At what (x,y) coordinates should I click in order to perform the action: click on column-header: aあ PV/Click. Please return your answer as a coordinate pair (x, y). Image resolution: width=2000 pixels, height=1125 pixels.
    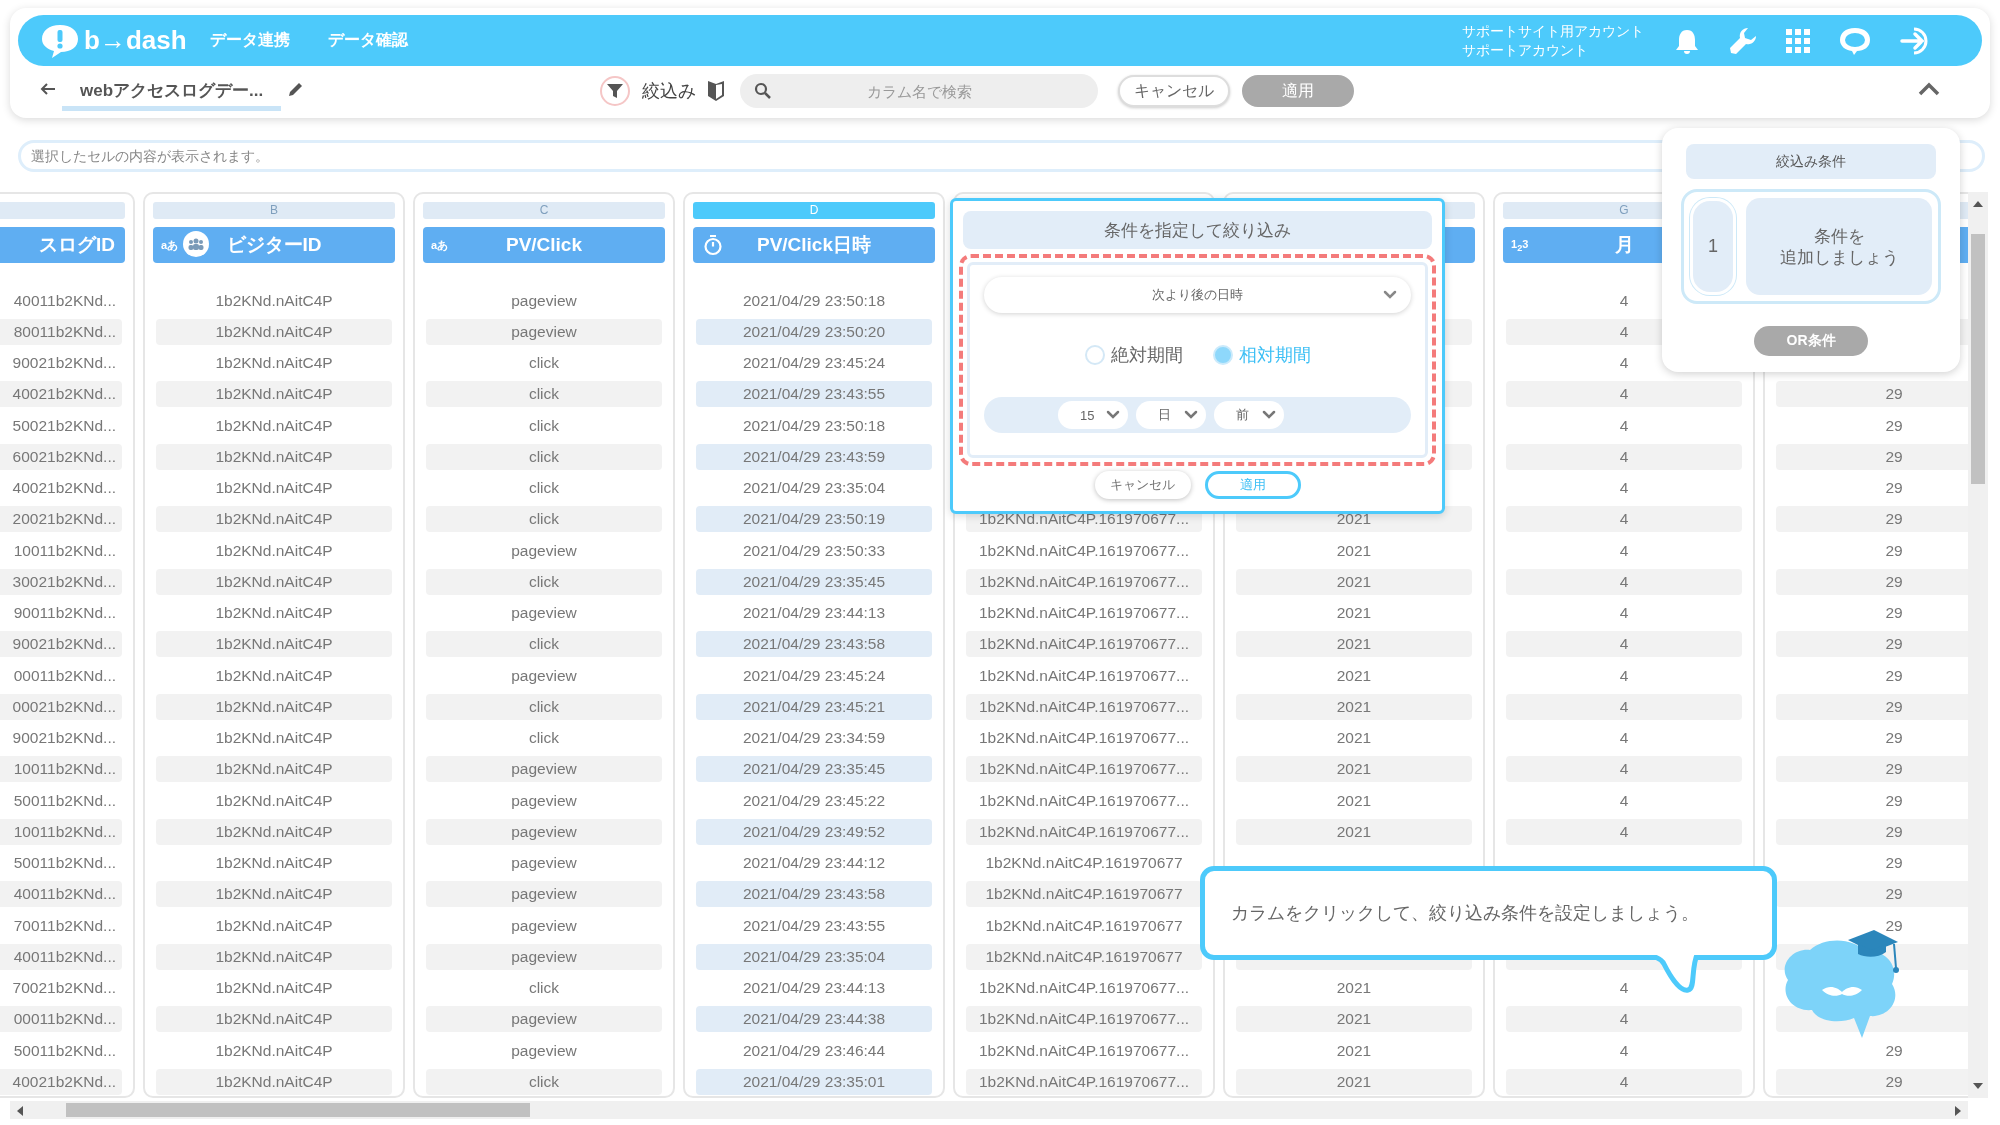
    Looking at the image, I should click on (544, 245).